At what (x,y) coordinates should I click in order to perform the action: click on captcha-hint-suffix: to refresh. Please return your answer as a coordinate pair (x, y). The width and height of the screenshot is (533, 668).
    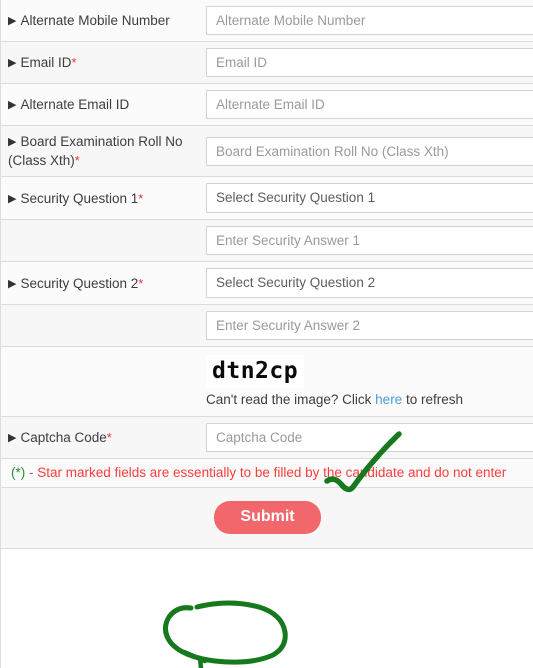
    Looking at the image, I should click on (432, 399).